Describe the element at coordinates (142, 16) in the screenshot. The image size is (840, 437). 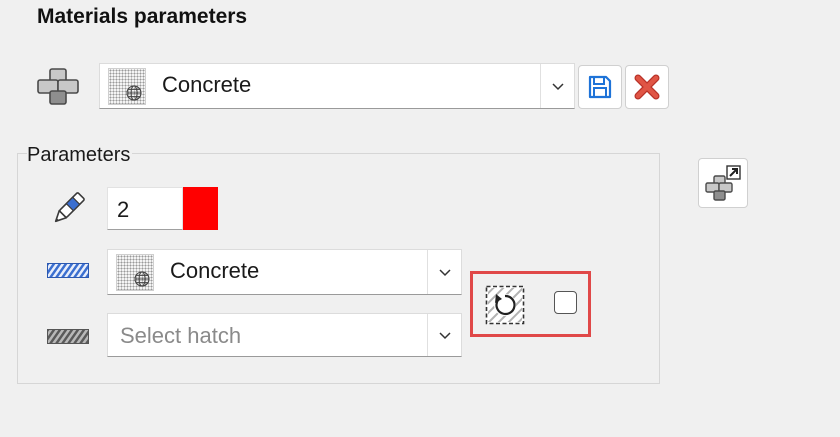
I see `page-title: Materials parameters` at that location.